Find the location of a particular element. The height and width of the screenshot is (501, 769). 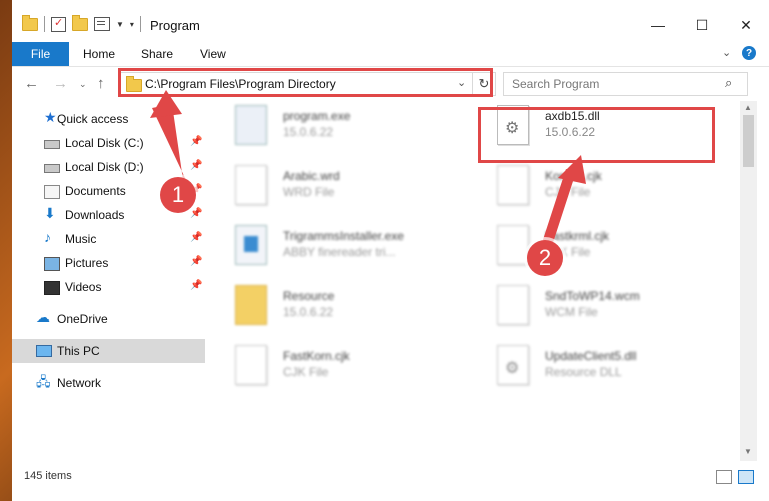

annotation-badge-1: 1 is located at coordinates (178, 195).